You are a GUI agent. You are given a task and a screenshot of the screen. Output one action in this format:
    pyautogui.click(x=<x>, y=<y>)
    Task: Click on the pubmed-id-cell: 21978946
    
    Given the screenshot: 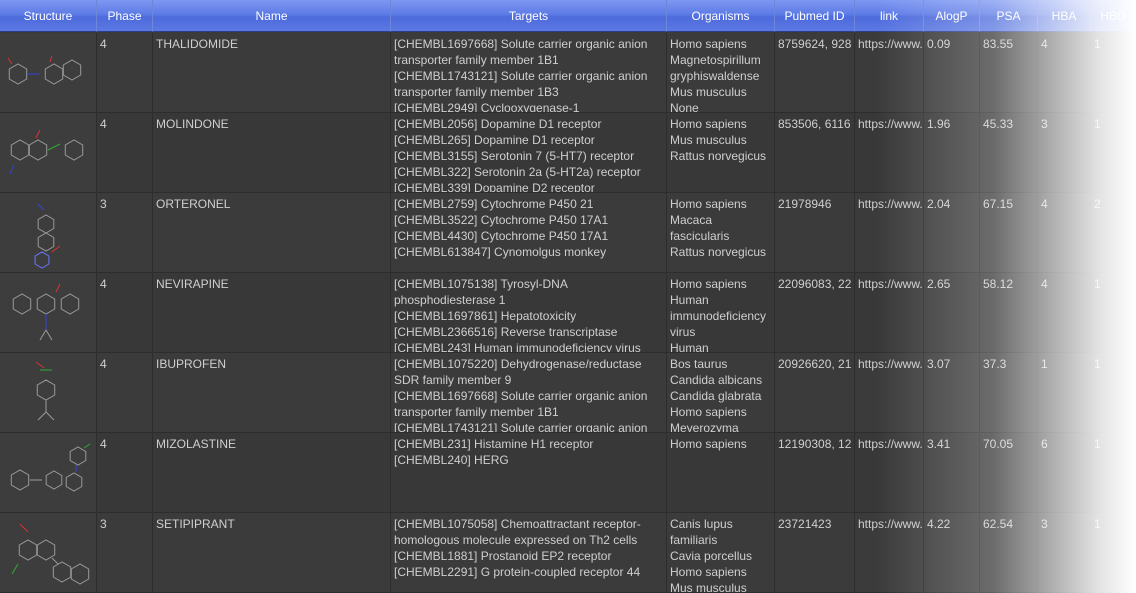 What is the action you would take?
    pyautogui.click(x=815, y=233)
    